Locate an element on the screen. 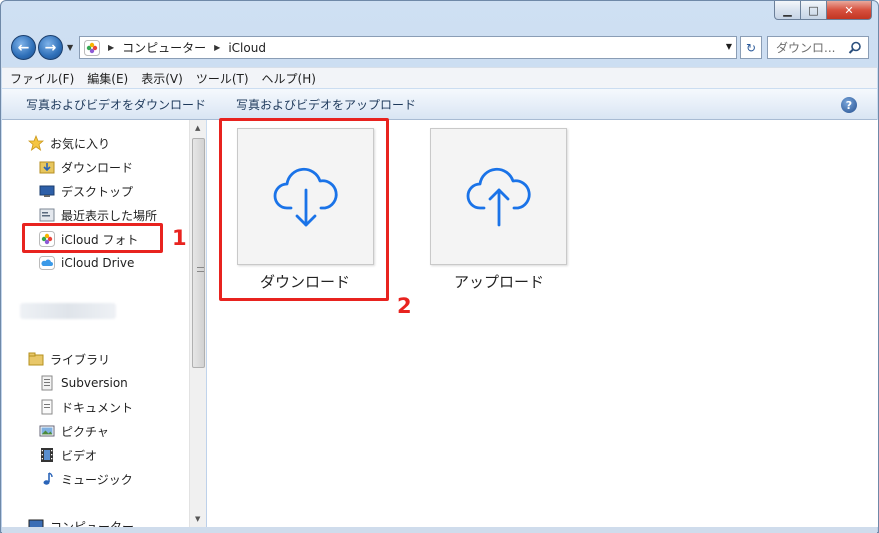 The image size is (879, 533). nav-downloads: ダウンロード is located at coordinates (86, 167).